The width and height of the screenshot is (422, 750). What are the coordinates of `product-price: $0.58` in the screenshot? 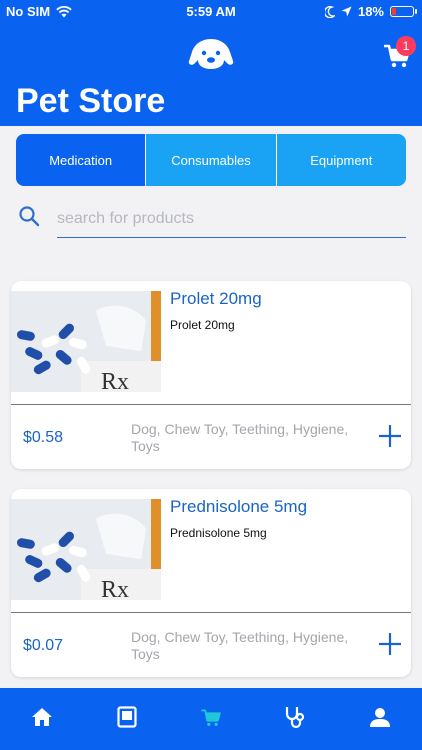 It's located at (43, 437).